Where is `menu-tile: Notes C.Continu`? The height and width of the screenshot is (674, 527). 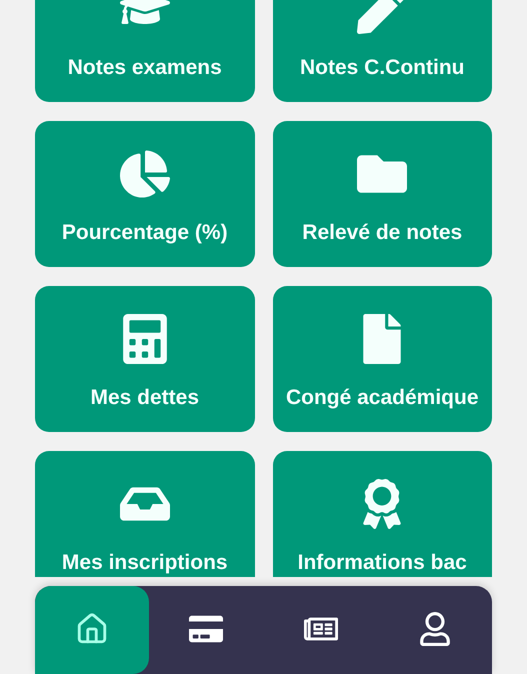
menu-tile: Notes C.Continu is located at coordinates (382, 51).